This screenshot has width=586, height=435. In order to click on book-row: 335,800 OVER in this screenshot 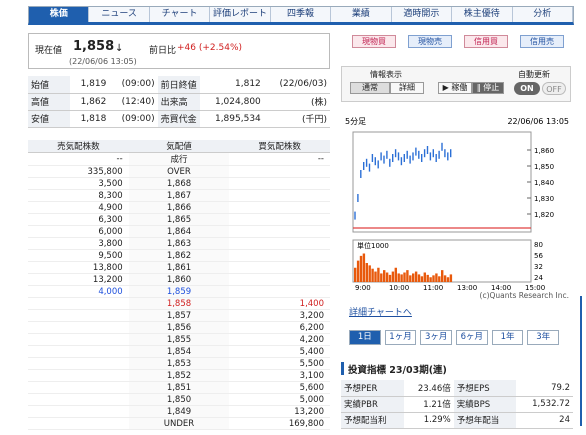, I will do `click(179, 171)`.